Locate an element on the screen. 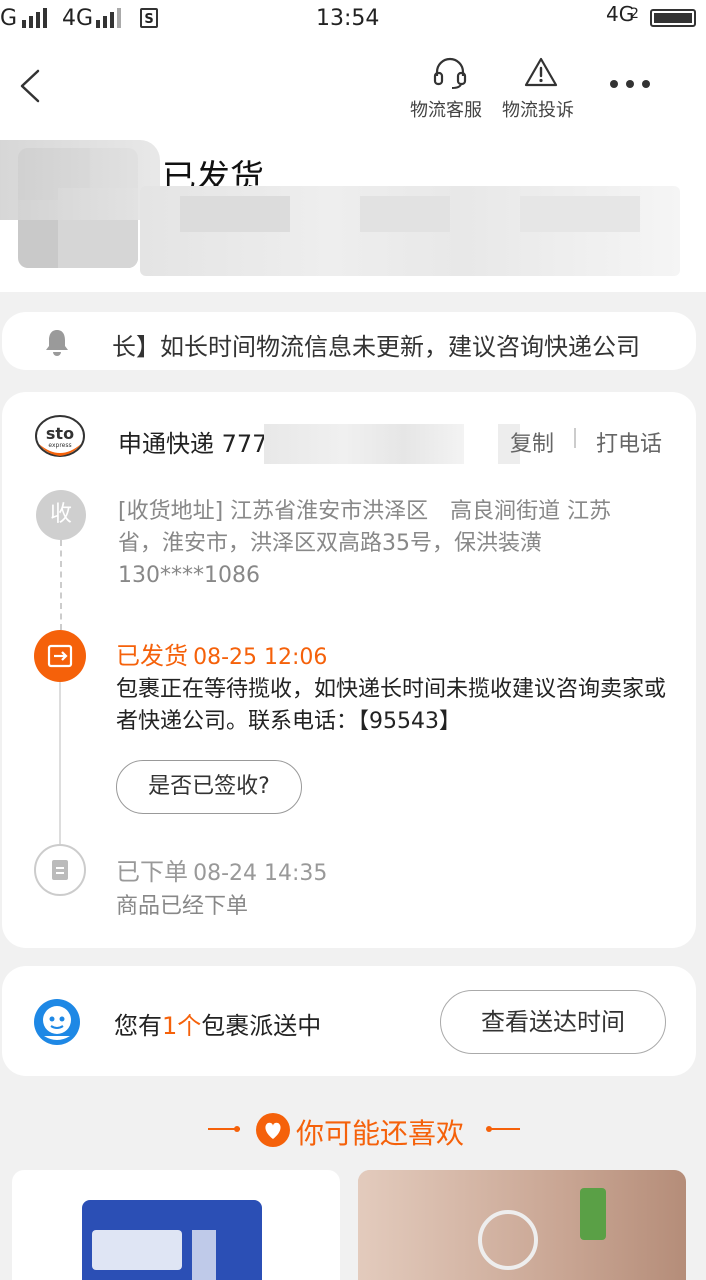 The image size is (706, 1280). order-icon is located at coordinates (60, 870).